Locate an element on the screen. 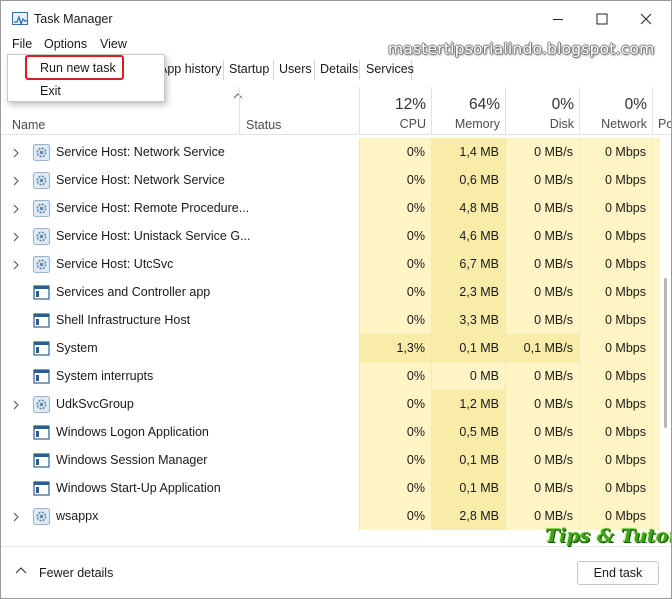 The width and height of the screenshot is (672, 599). process-name: Services and Controller app is located at coordinates (133, 292).